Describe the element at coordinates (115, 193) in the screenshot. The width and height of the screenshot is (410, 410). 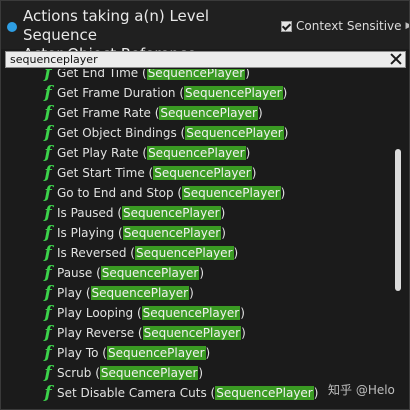
I see `function-name: Go to End and Stop` at that location.